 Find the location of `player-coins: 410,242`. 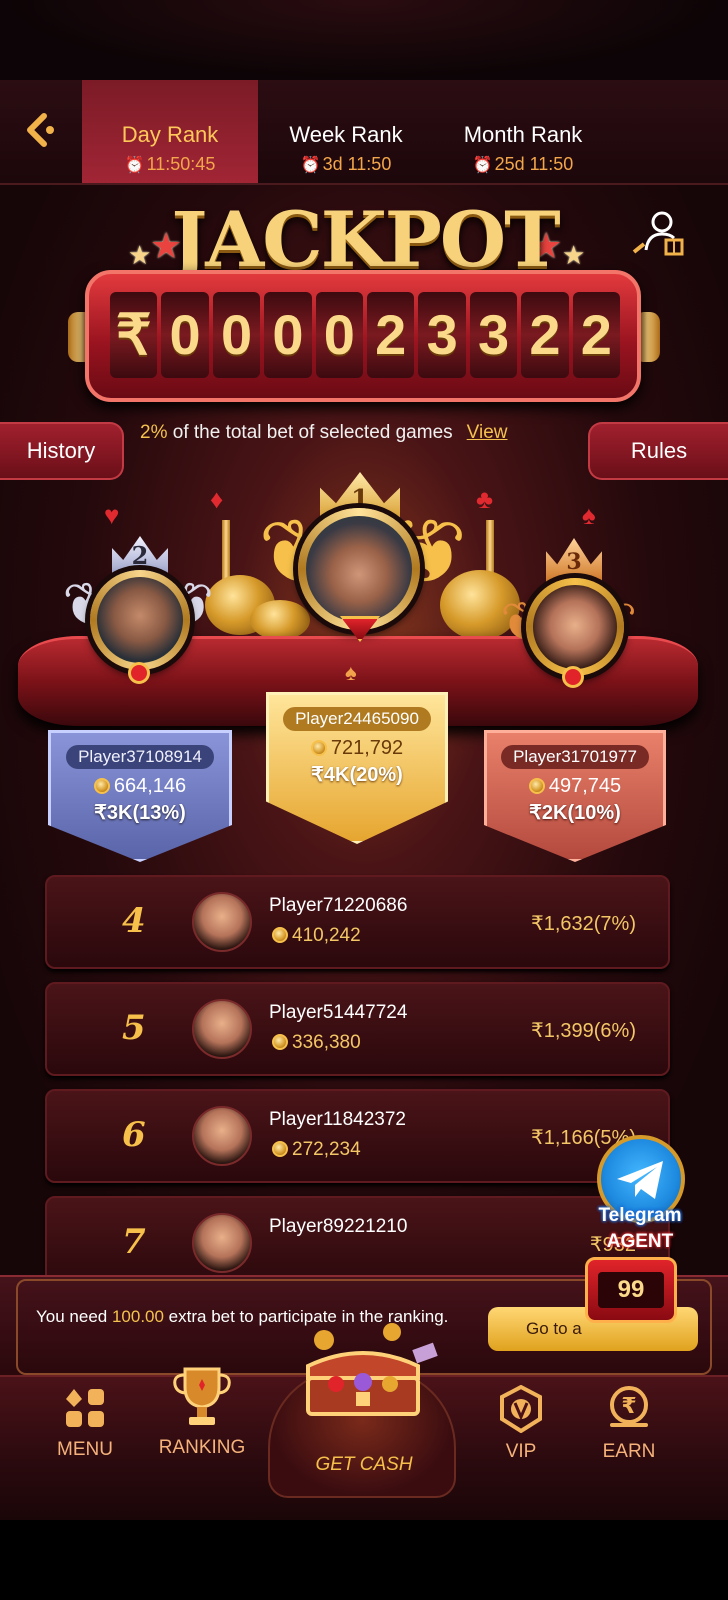

player-coins: 410,242 is located at coordinates (316, 936).